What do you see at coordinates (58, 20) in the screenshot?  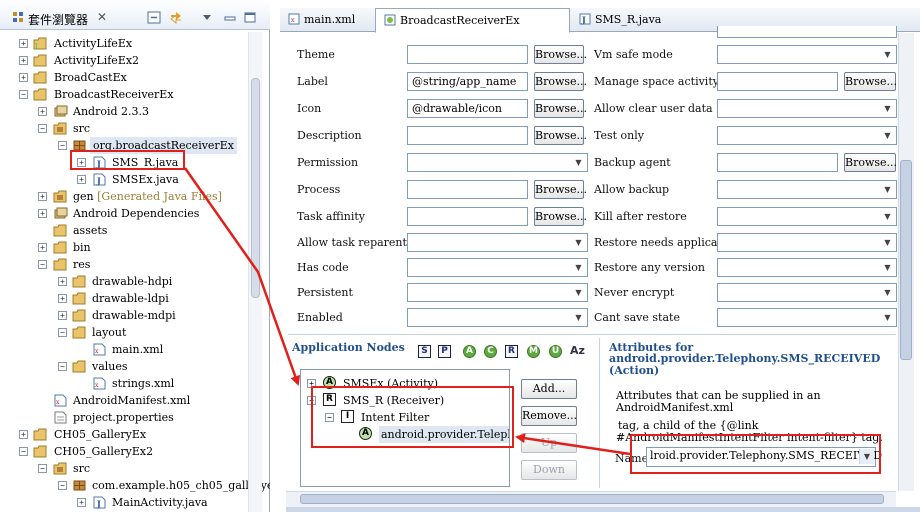 I see `explorer-title: 套件瀏覽器` at bounding box center [58, 20].